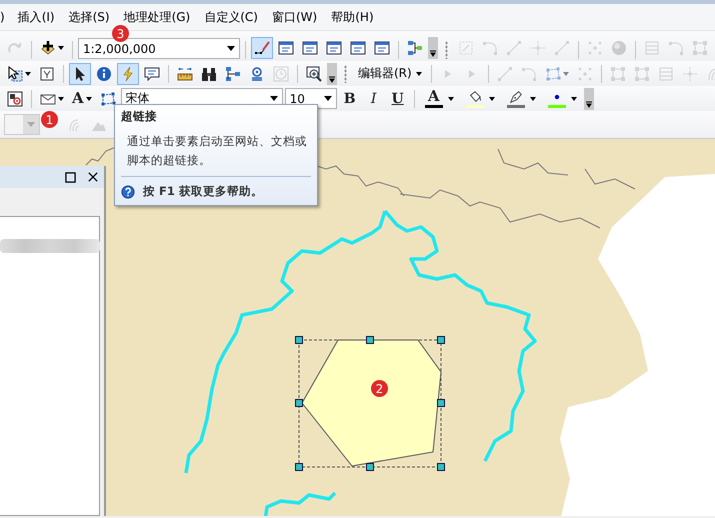  Describe the element at coordinates (48, 48) in the screenshot. I see `add-data-icon` at that location.